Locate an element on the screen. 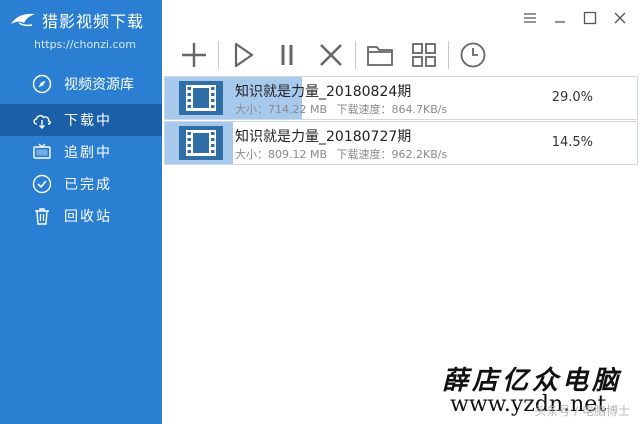 The width and height of the screenshot is (640, 424). app-logo: 猎影视频下载 is located at coordinates (77, 20).